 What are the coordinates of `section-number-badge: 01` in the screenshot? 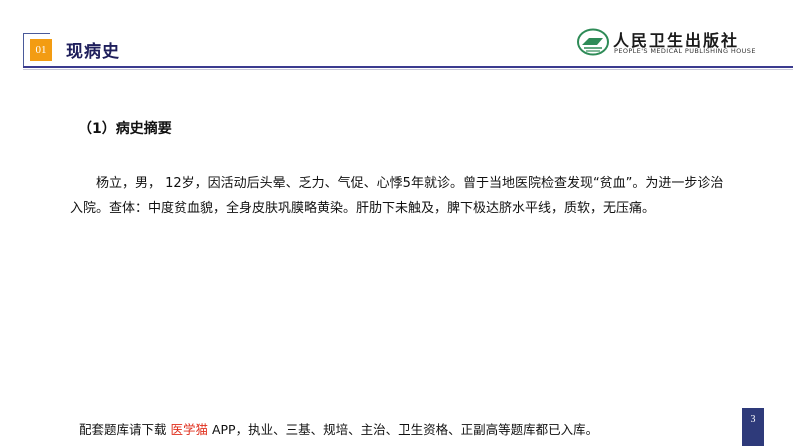 It's located at (41, 50).